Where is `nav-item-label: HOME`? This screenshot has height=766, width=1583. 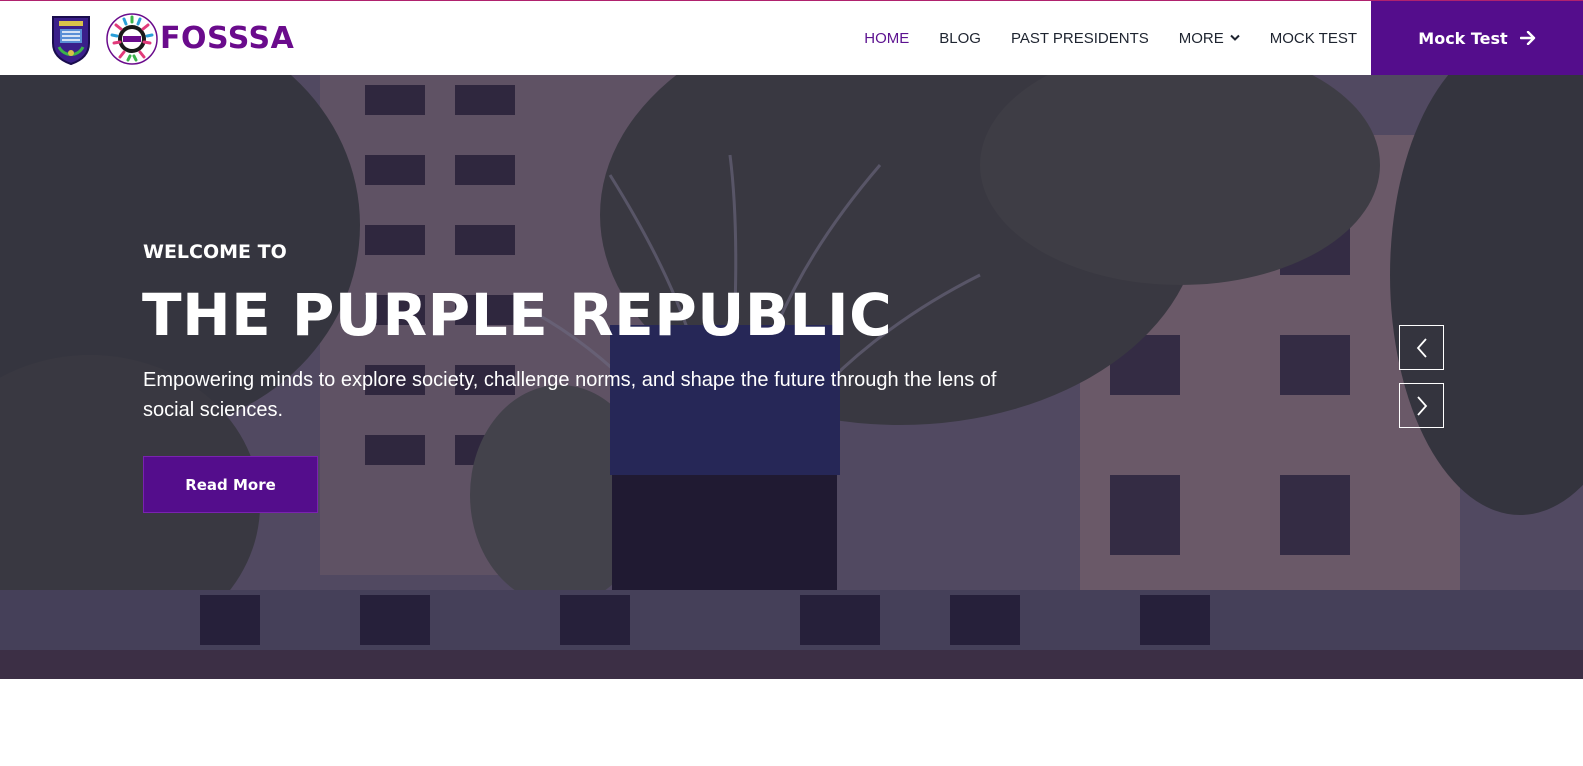
nav-item-label: HOME is located at coordinates (887, 38).